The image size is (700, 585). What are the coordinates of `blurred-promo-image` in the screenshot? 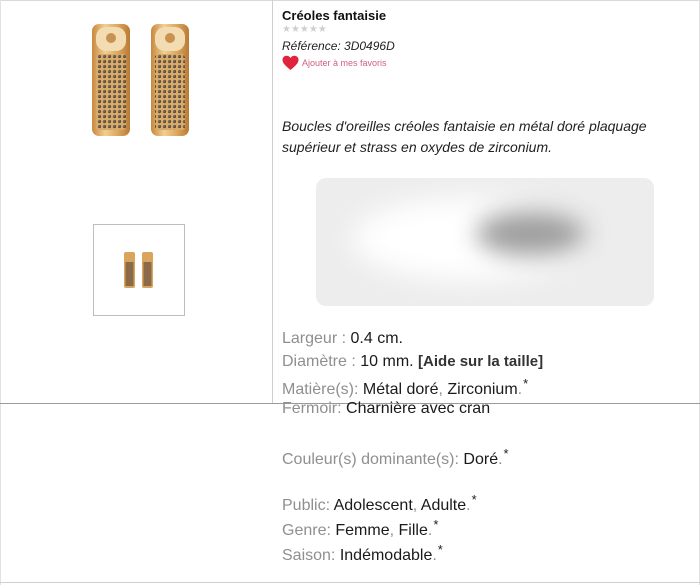 It's located at (485, 242).